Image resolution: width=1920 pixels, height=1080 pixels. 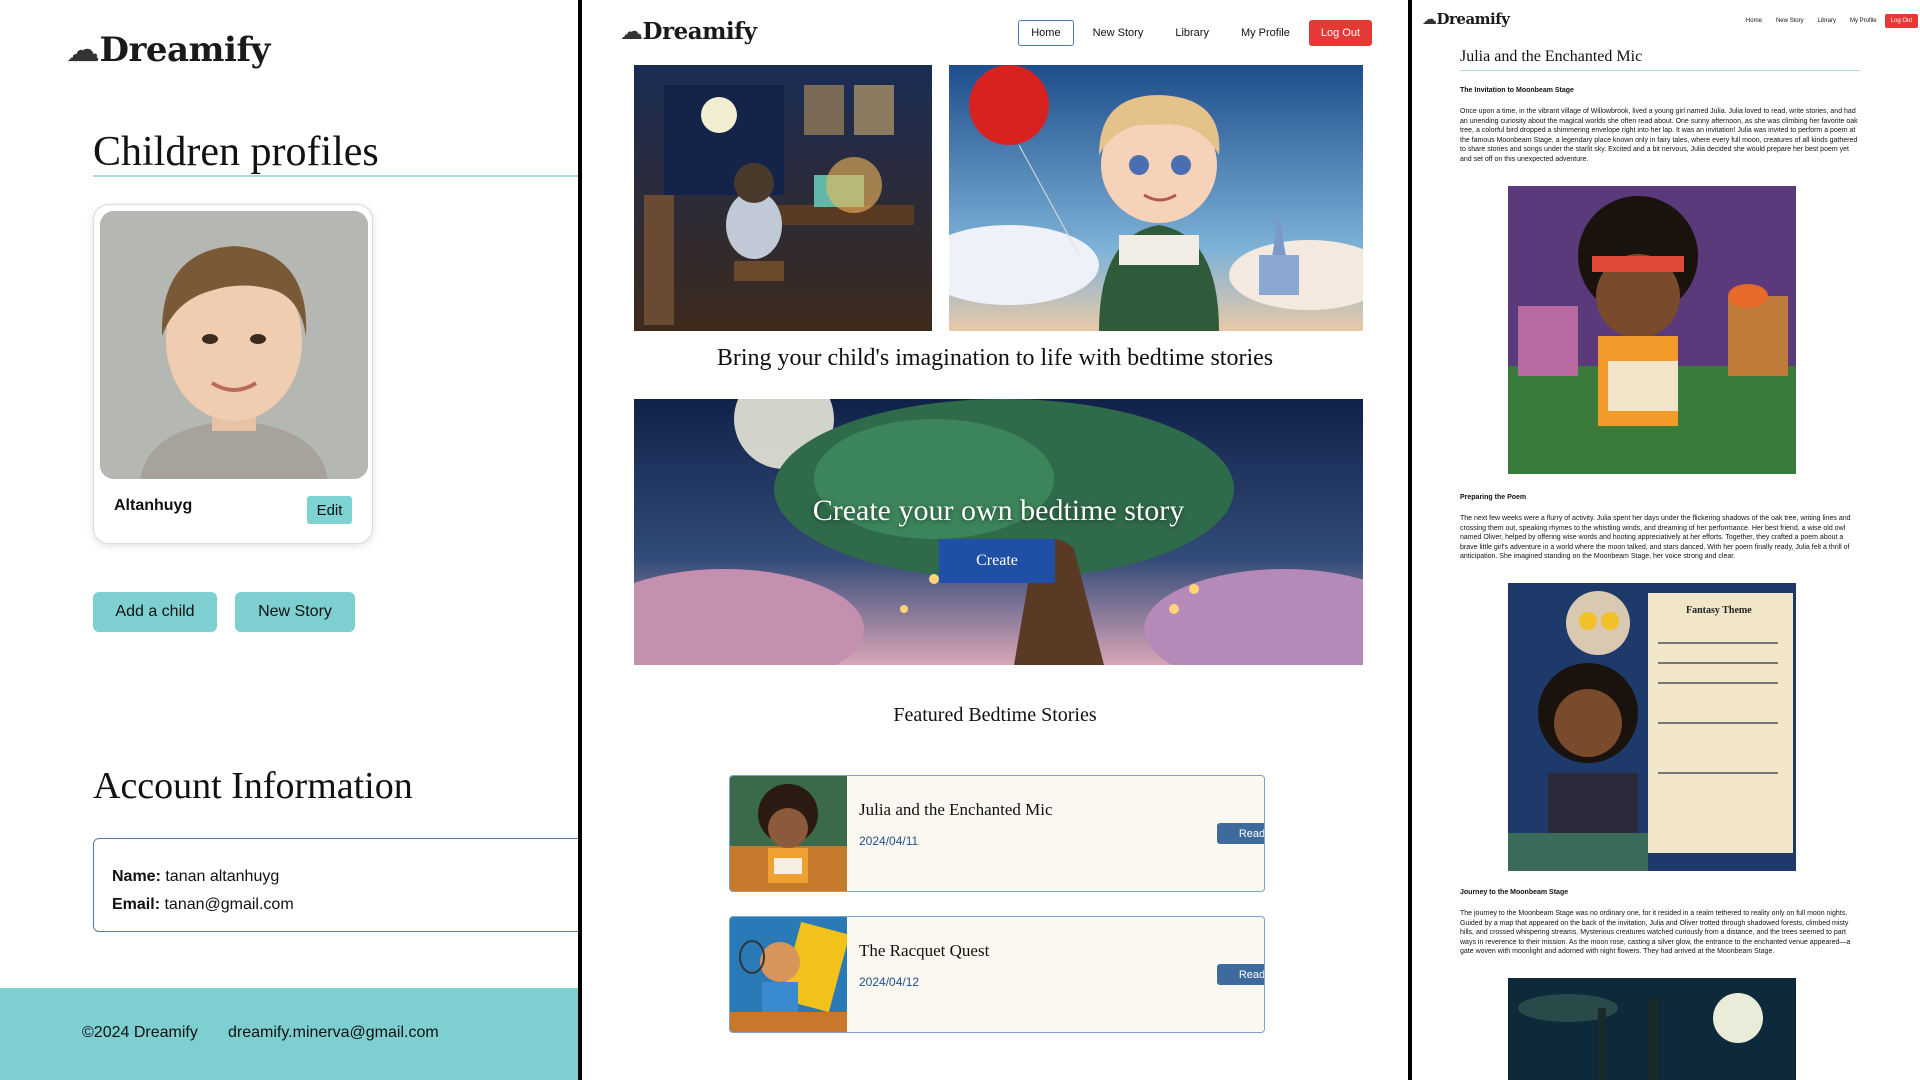 I want to click on name-value: tanan altanhuyg, so click(x=222, y=876).